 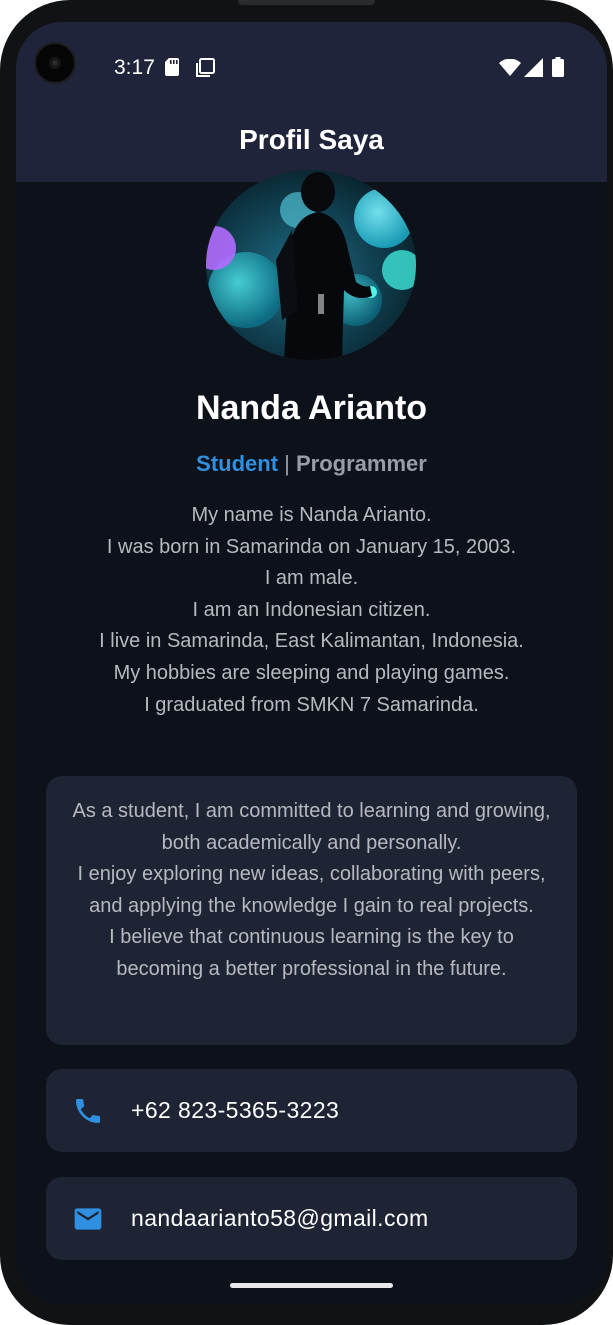 What do you see at coordinates (306, 2) in the screenshot?
I see `phone-speaker-grille` at bounding box center [306, 2].